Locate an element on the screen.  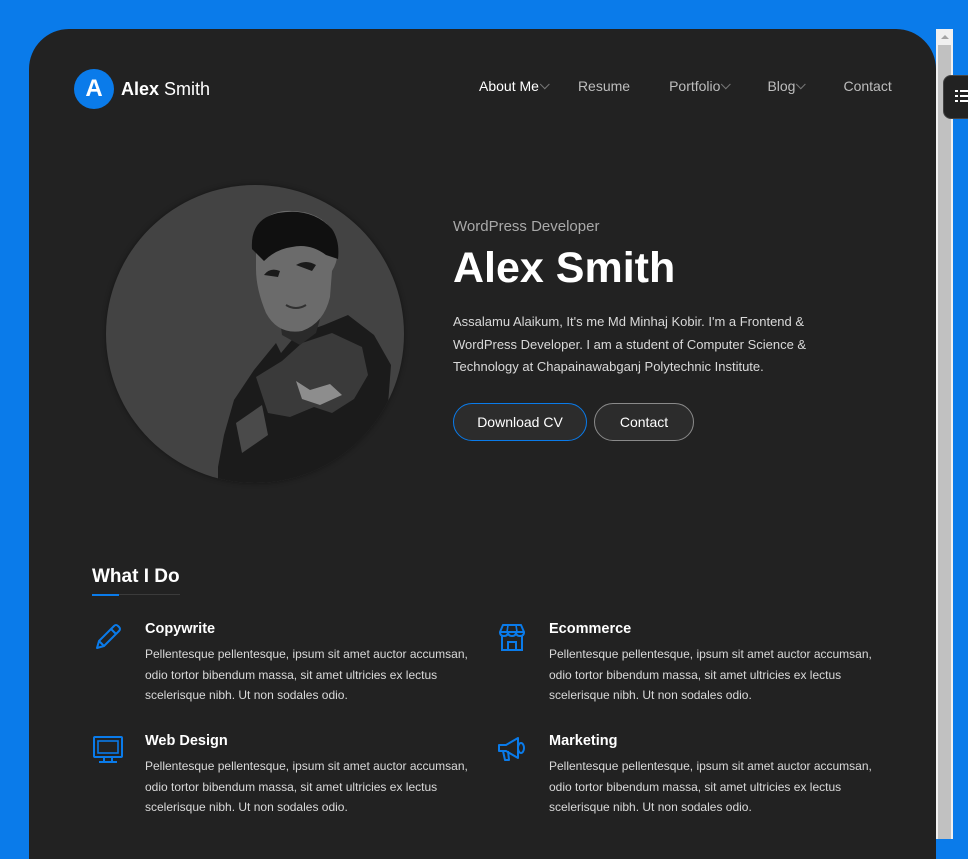
person-silhouette-icon is located at coordinates (304, 346).